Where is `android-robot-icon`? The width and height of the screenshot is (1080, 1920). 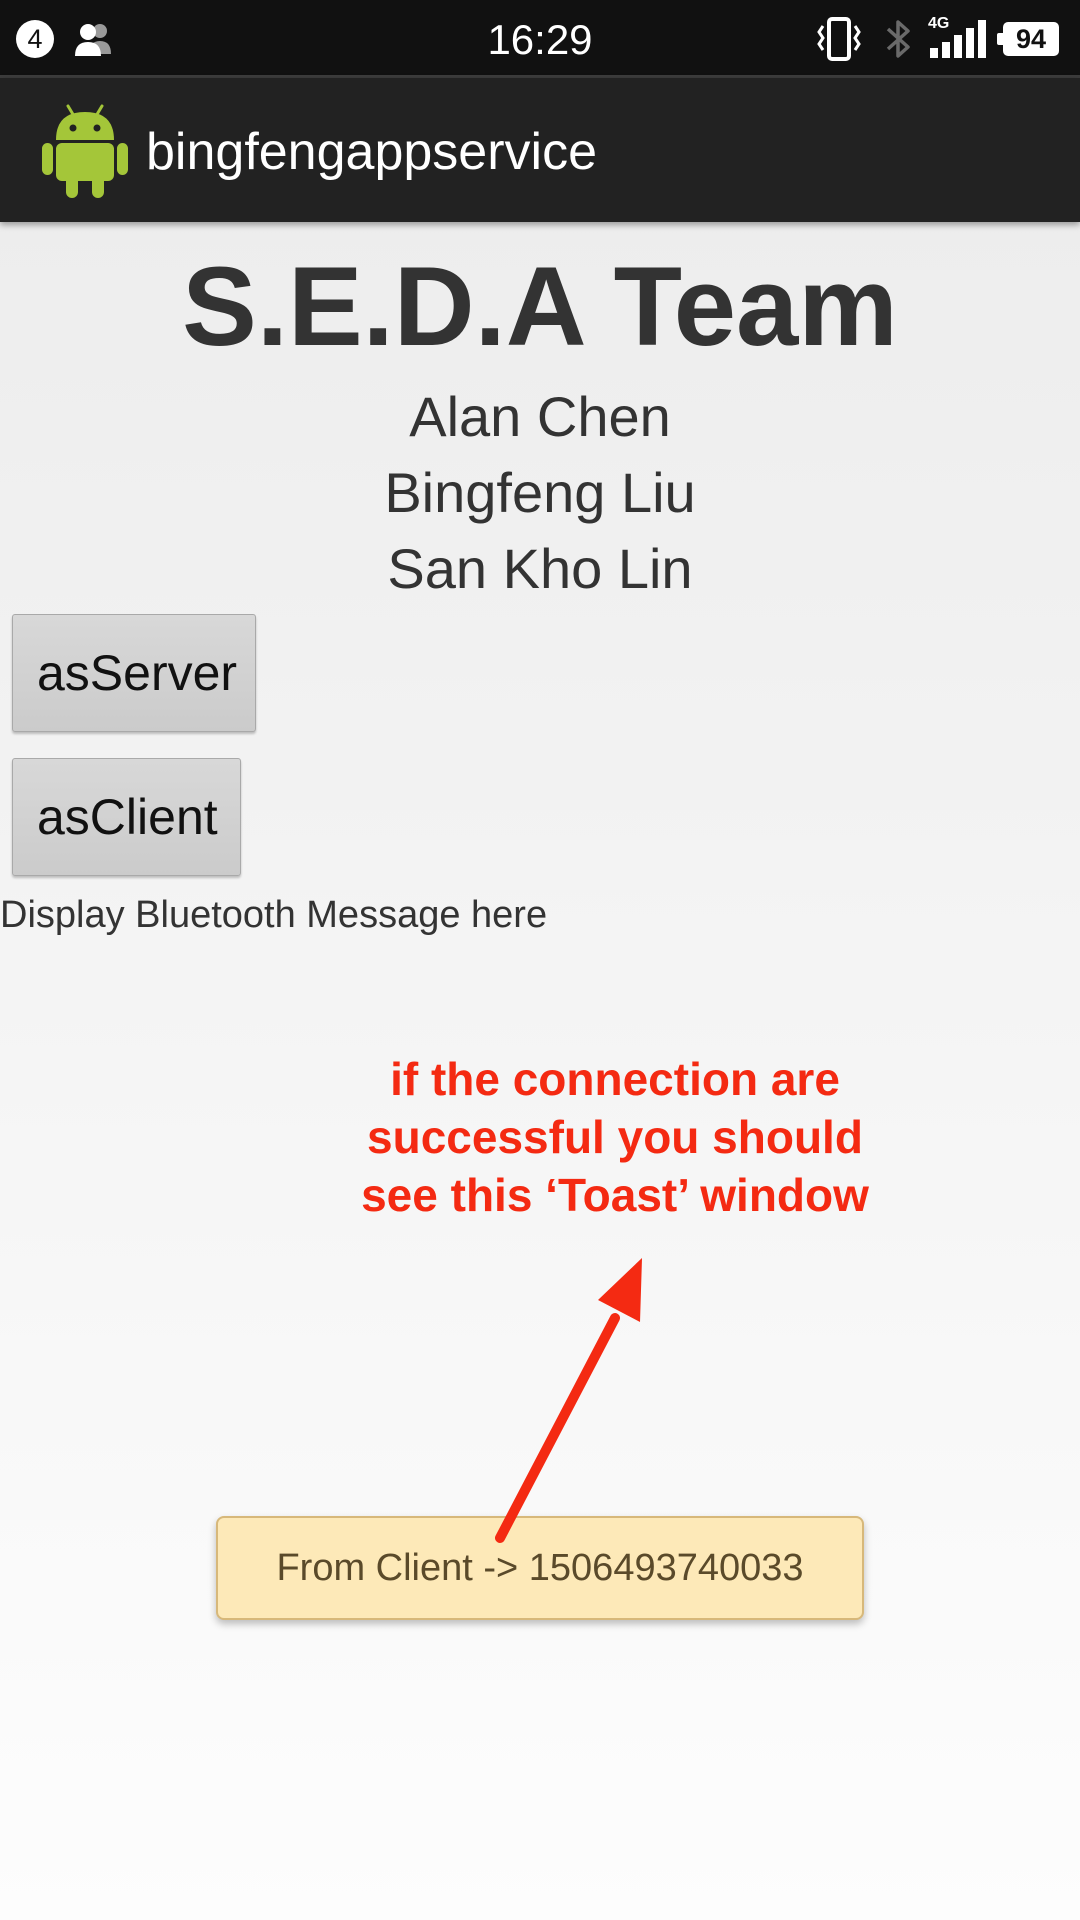 android-robot-icon is located at coordinates (85, 151).